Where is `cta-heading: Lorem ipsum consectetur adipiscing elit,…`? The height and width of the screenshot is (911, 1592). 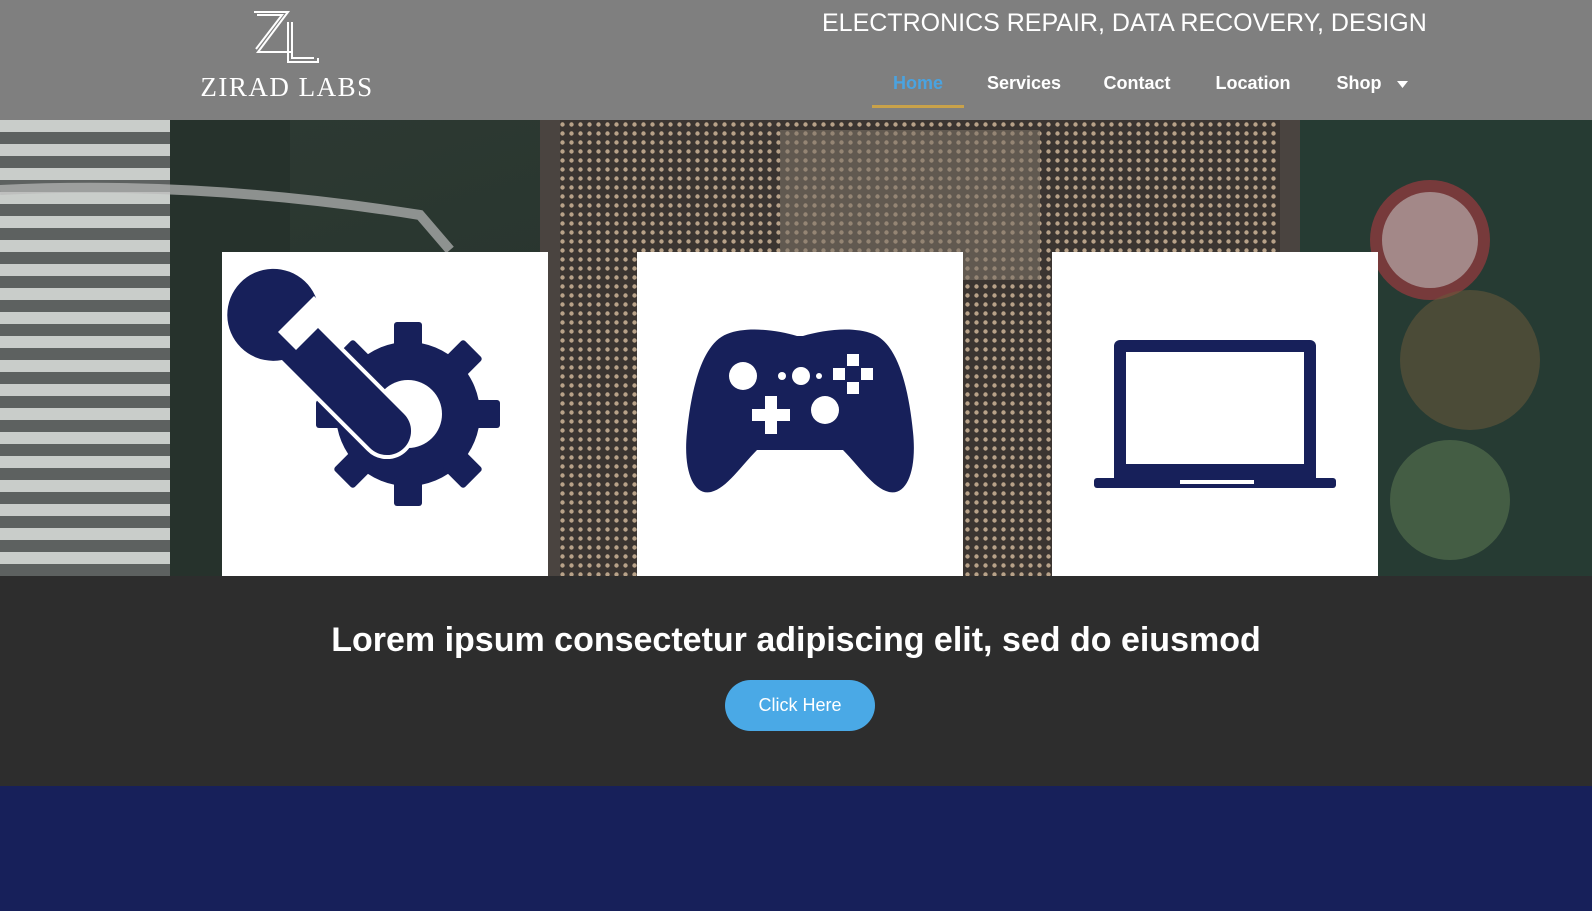
cta-heading: Lorem ipsum consectetur adipiscing elit,… is located at coordinates (796, 640).